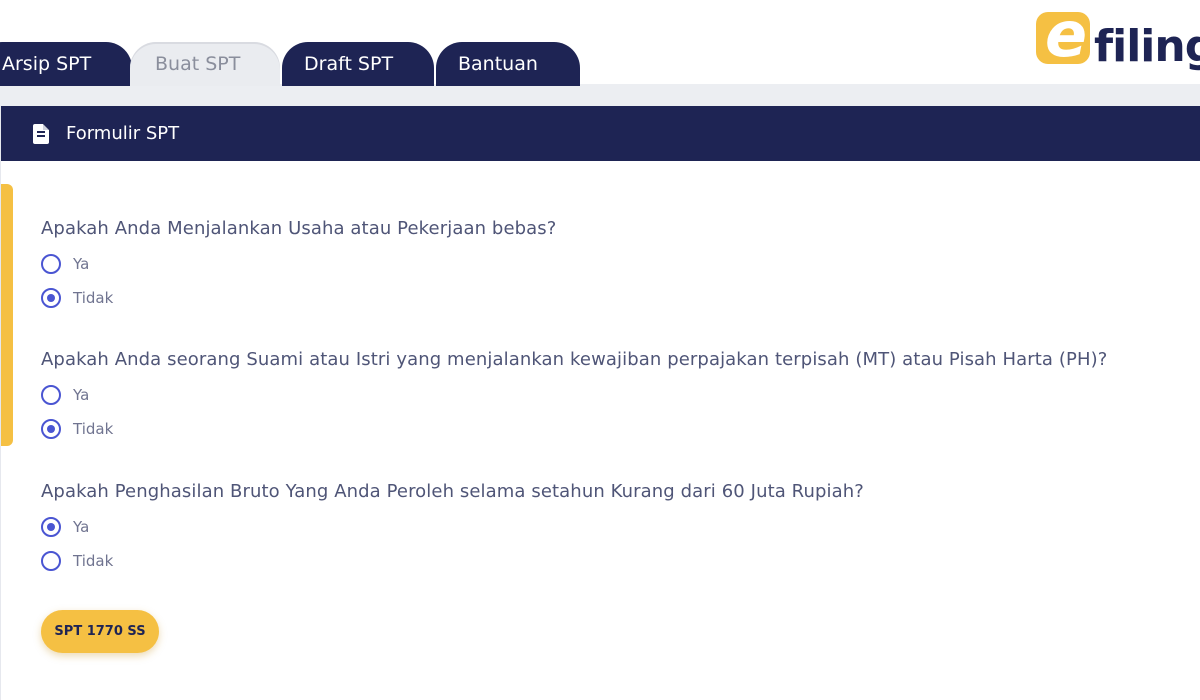  What do you see at coordinates (66, 64) in the screenshot?
I see `tab-arsip-spt: Arsip SPT` at bounding box center [66, 64].